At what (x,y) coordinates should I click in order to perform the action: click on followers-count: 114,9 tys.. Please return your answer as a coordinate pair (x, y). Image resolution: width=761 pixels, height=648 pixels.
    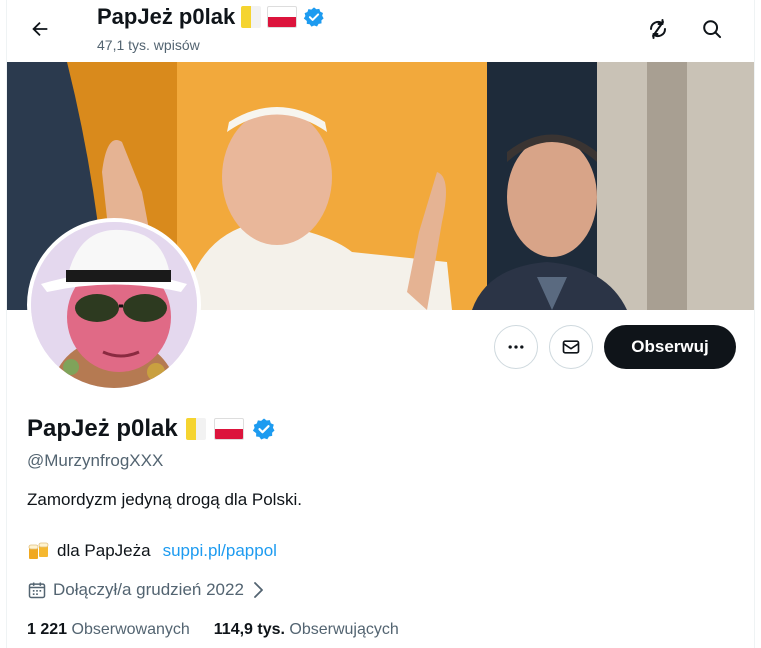
    Looking at the image, I should click on (249, 629).